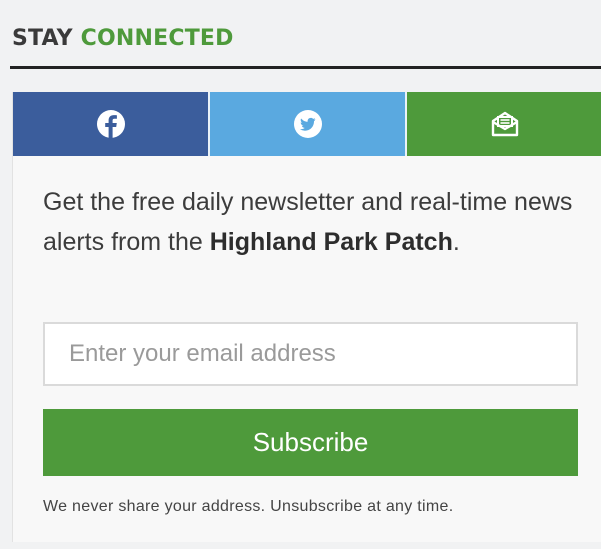 This screenshot has height=549, width=601. What do you see at coordinates (456, 242) in the screenshot?
I see `description-end: .` at bounding box center [456, 242].